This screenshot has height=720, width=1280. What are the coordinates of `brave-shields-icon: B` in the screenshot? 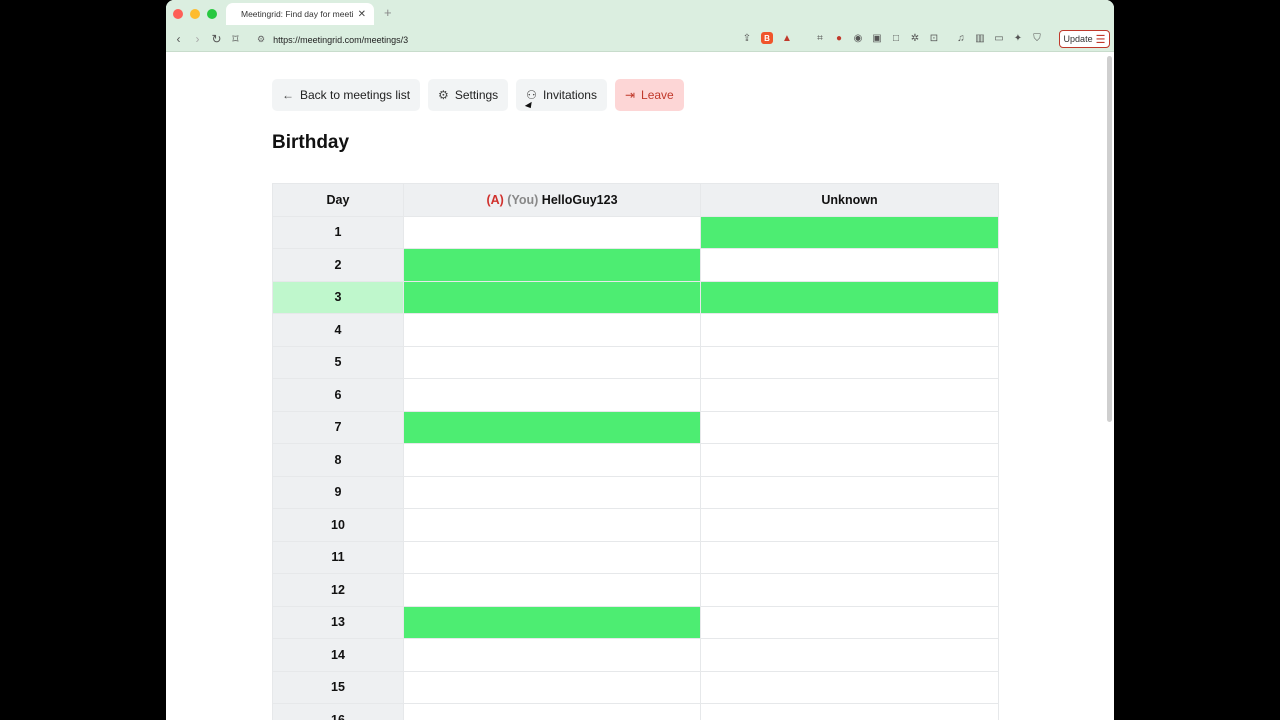 It's located at (767, 38).